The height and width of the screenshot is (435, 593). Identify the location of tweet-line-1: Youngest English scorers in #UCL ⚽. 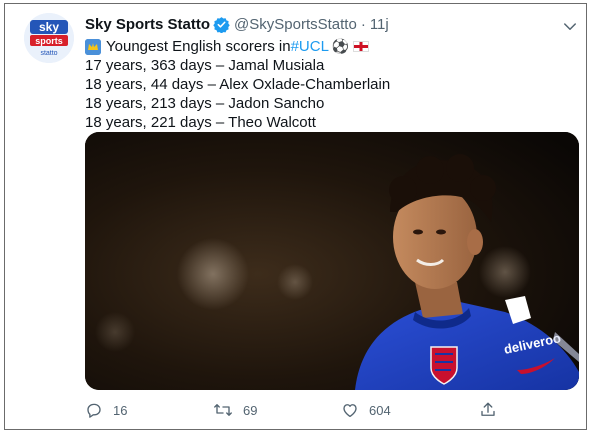
(325, 46).